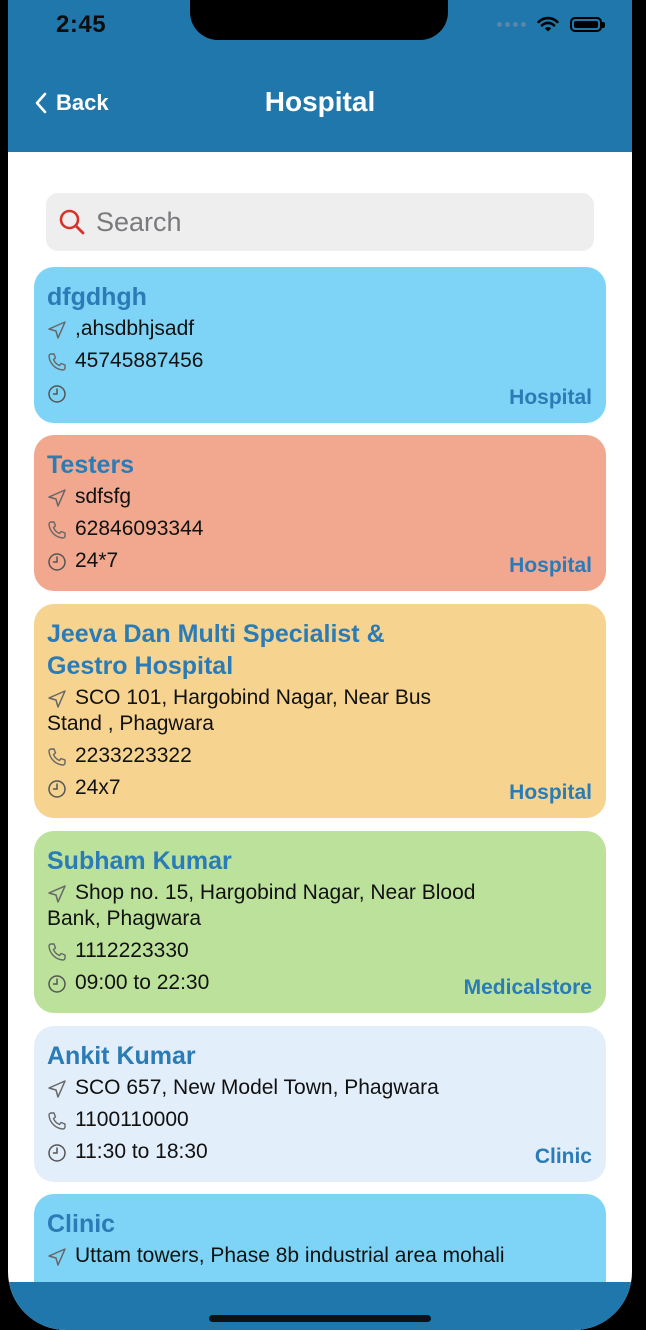 Image resolution: width=646 pixels, height=1330 pixels. I want to click on navigation-bar: Back Hospital, so click(320, 107).